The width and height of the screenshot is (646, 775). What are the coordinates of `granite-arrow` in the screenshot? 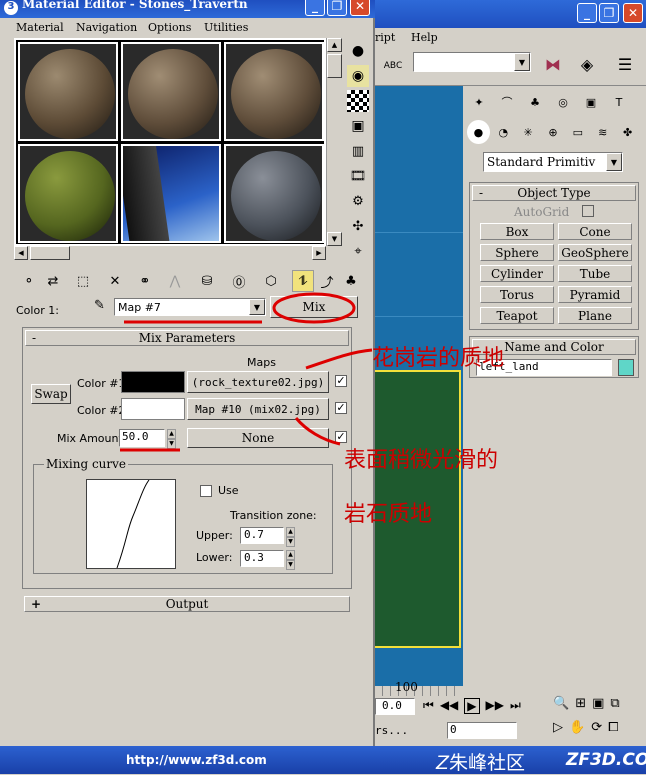 It's located at (339, 359).